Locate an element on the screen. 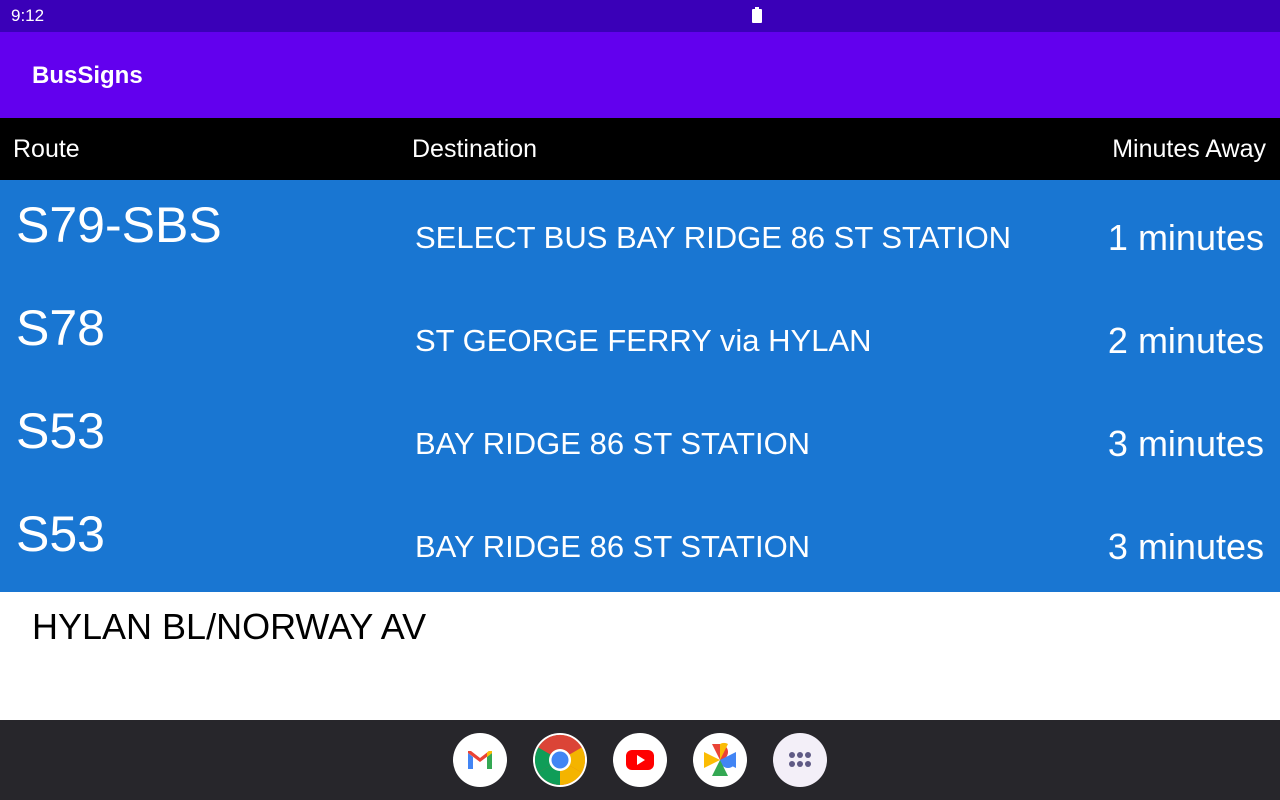  youtube-icon is located at coordinates (640, 760).